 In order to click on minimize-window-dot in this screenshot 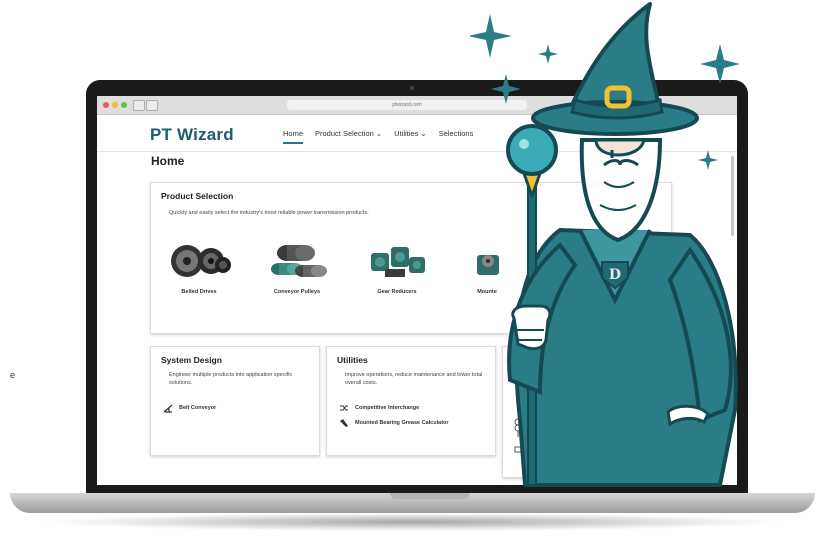, I will do `click(115, 105)`.